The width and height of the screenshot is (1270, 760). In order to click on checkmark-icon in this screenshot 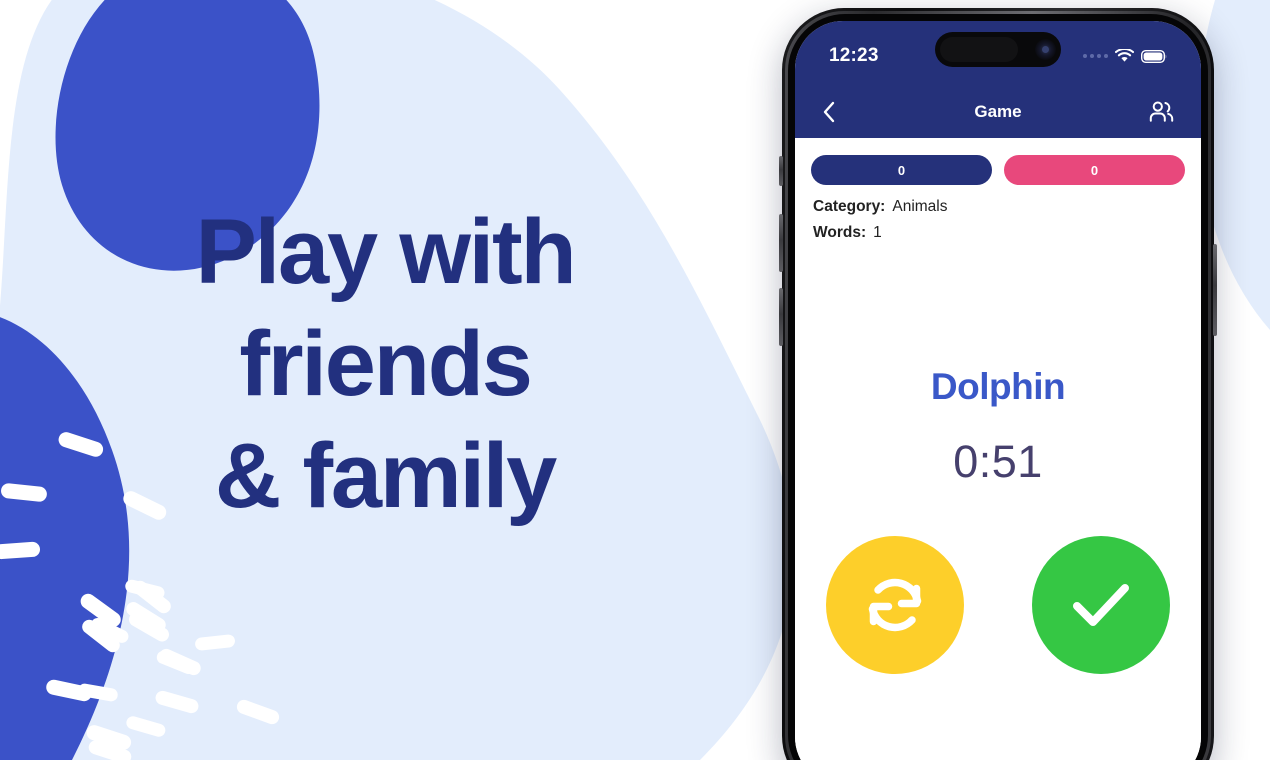, I will do `click(1101, 605)`.